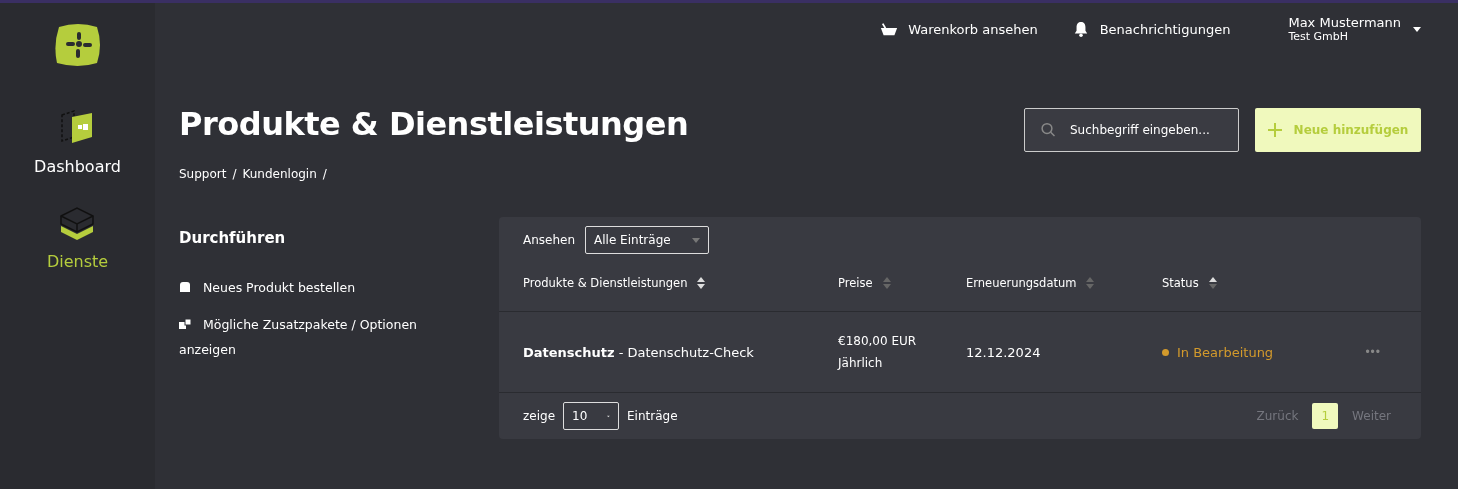 The image size is (1458, 489). What do you see at coordinates (1004, 352) in the screenshot?
I see `date-cell-text: 12.12.2024` at bounding box center [1004, 352].